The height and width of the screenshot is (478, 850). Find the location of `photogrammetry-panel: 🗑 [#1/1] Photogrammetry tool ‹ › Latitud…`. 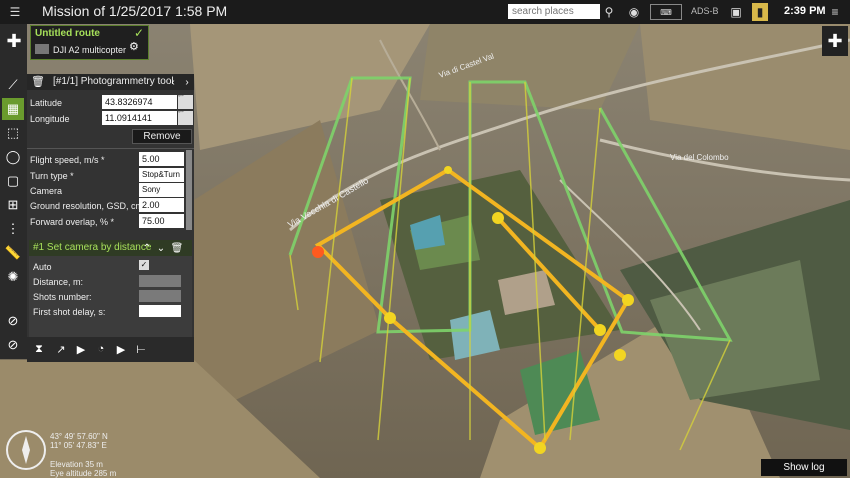

photogrammetry-panel: 🗑 [#1/1] Photogrammetry tool ‹ › Latitud… is located at coordinates (110, 205).